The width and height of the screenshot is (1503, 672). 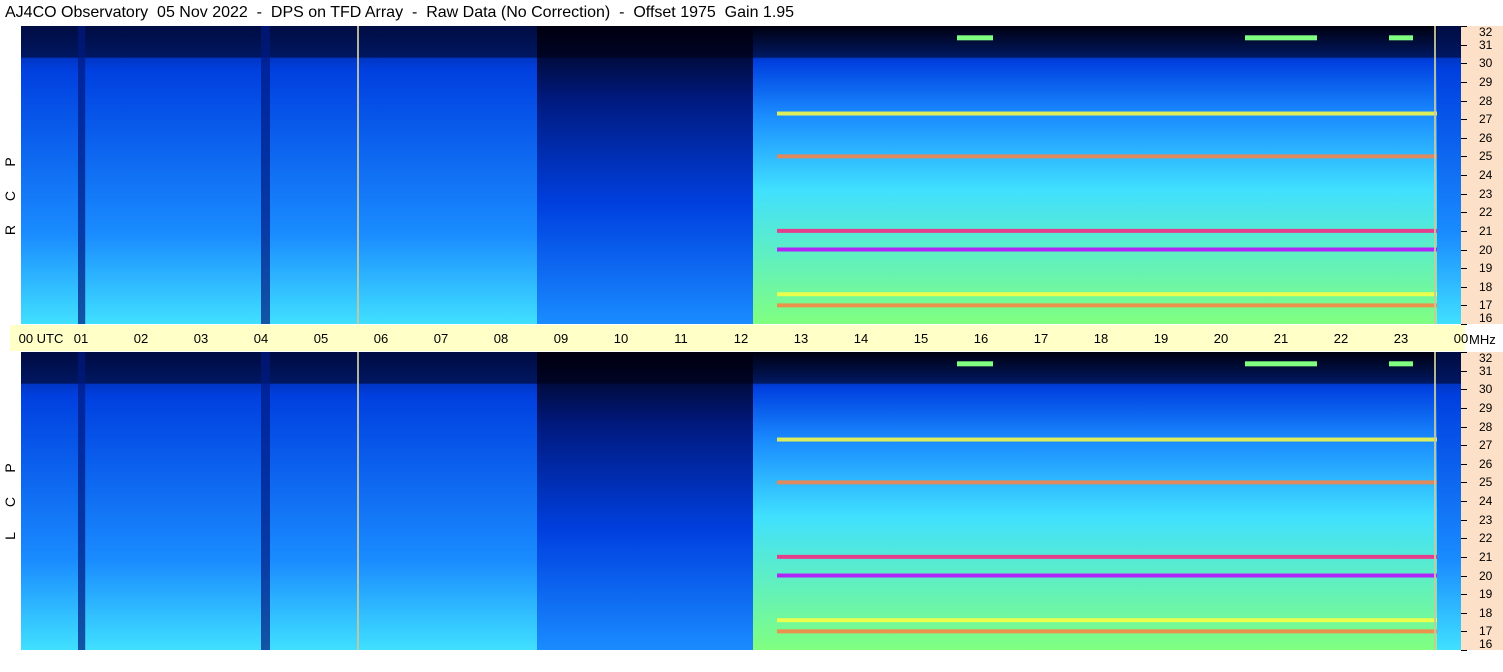 I want to click on time-tick-label: 05, so click(x=321, y=338).